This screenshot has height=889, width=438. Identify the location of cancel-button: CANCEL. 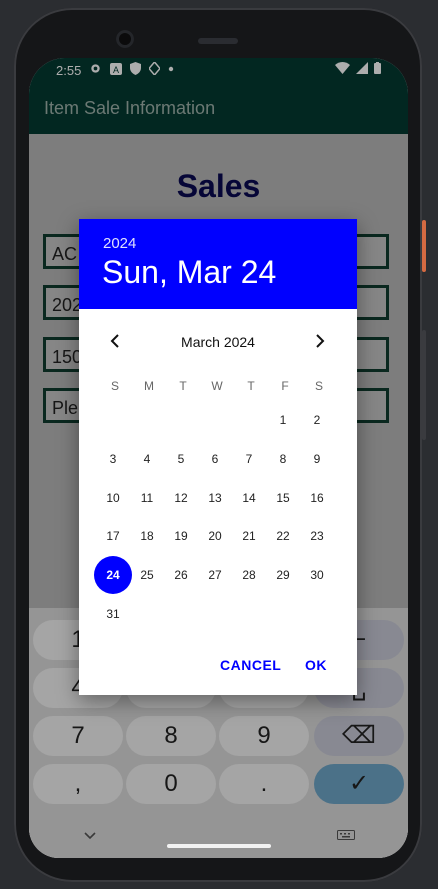
(250, 665).